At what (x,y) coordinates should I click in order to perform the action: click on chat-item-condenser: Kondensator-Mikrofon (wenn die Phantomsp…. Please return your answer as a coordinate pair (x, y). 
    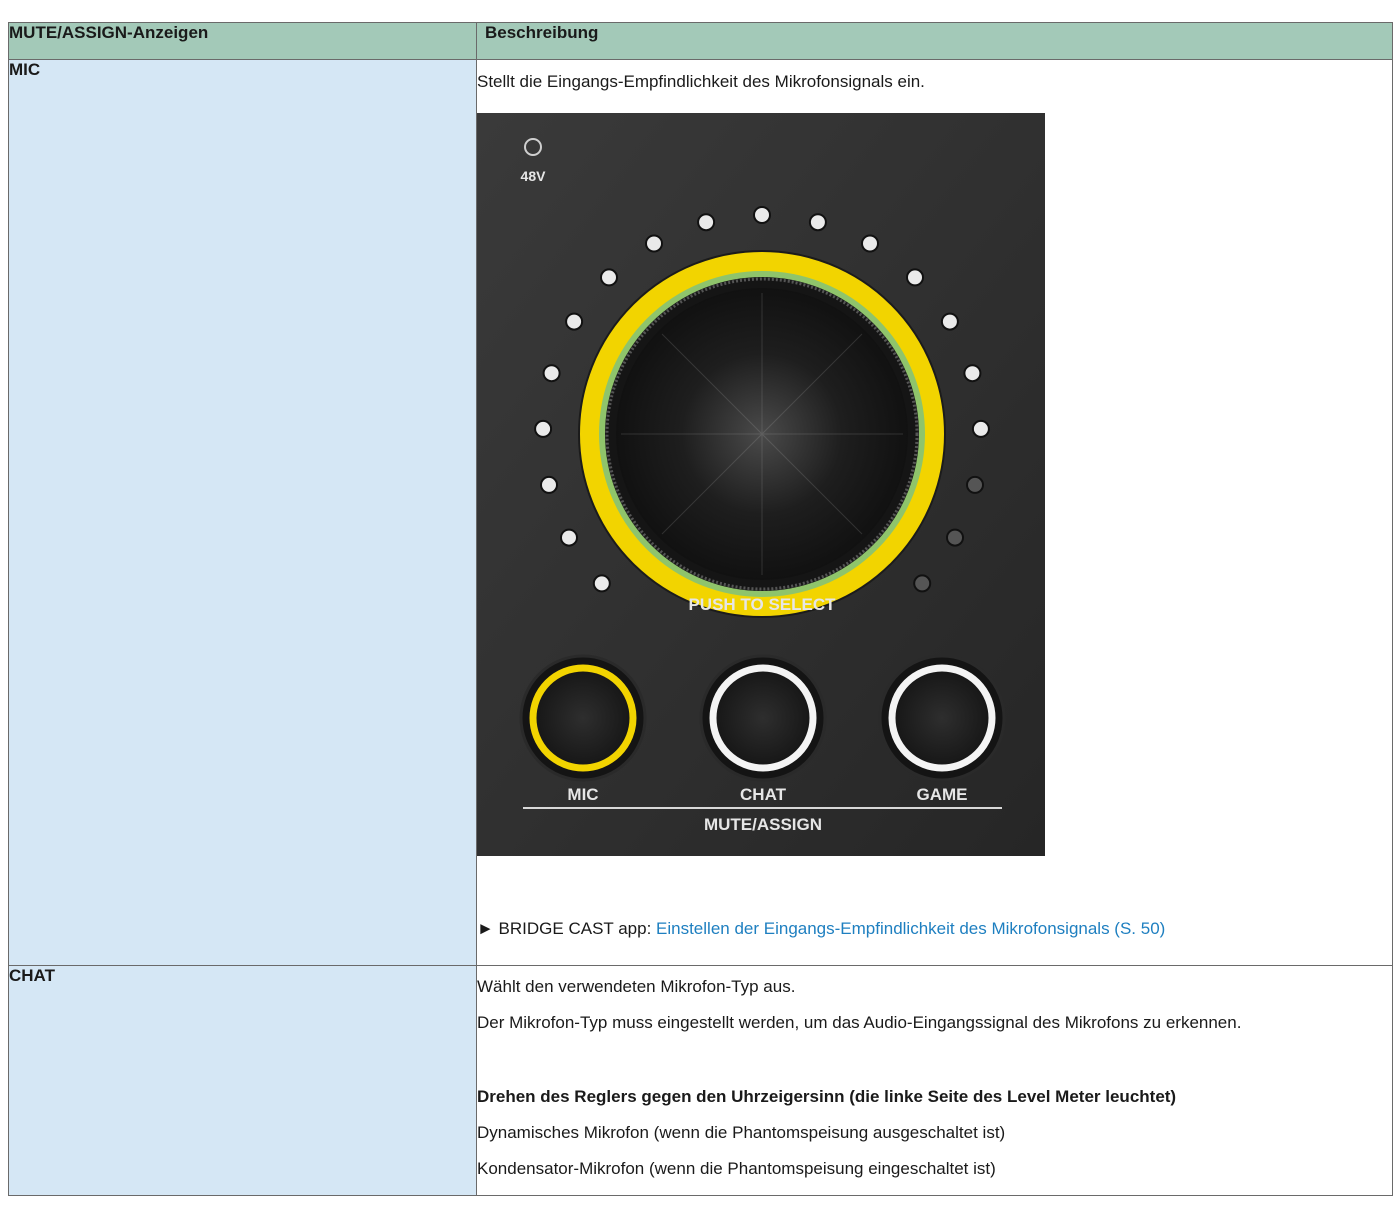
    Looking at the image, I should click on (736, 1168).